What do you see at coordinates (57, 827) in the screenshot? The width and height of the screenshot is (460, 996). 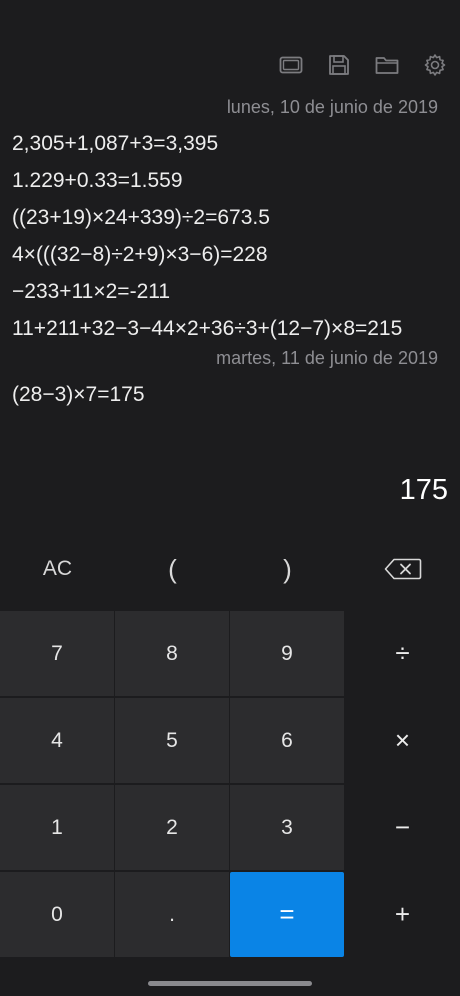 I see `key-1: 1` at bounding box center [57, 827].